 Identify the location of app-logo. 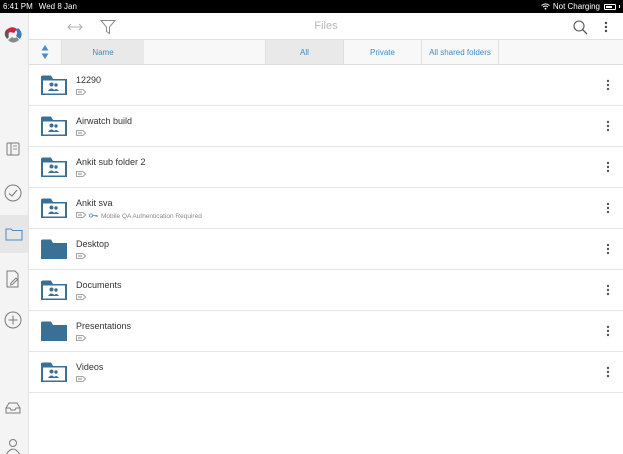
(14, 35).